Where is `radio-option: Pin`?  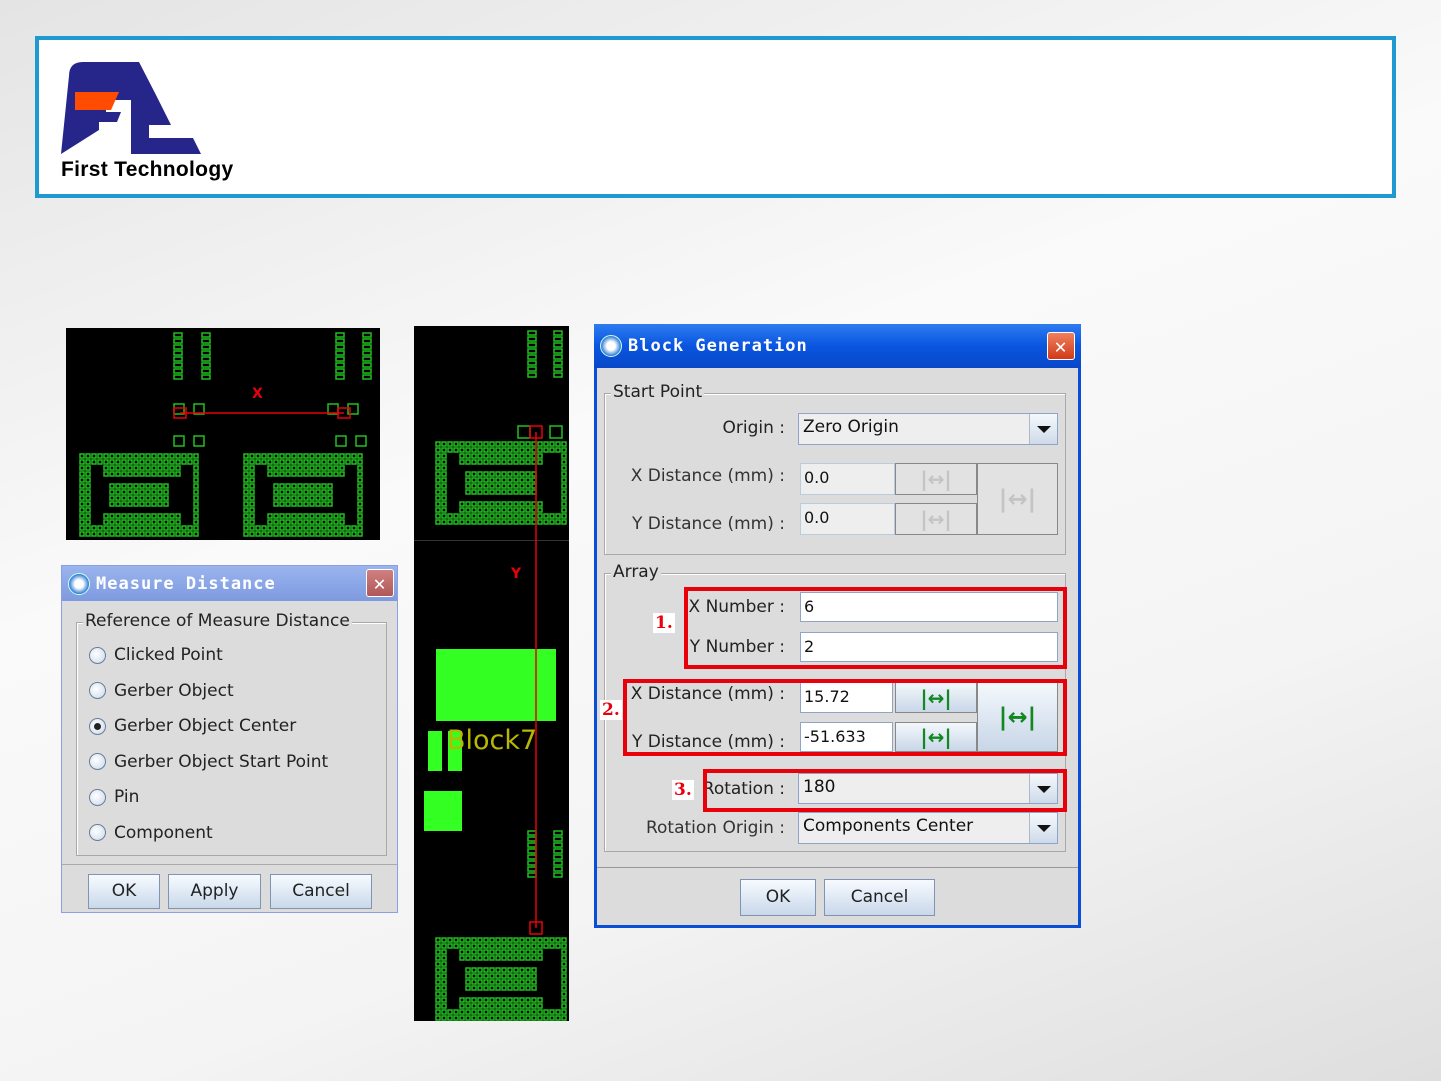
radio-option: Pin is located at coordinates (114, 797).